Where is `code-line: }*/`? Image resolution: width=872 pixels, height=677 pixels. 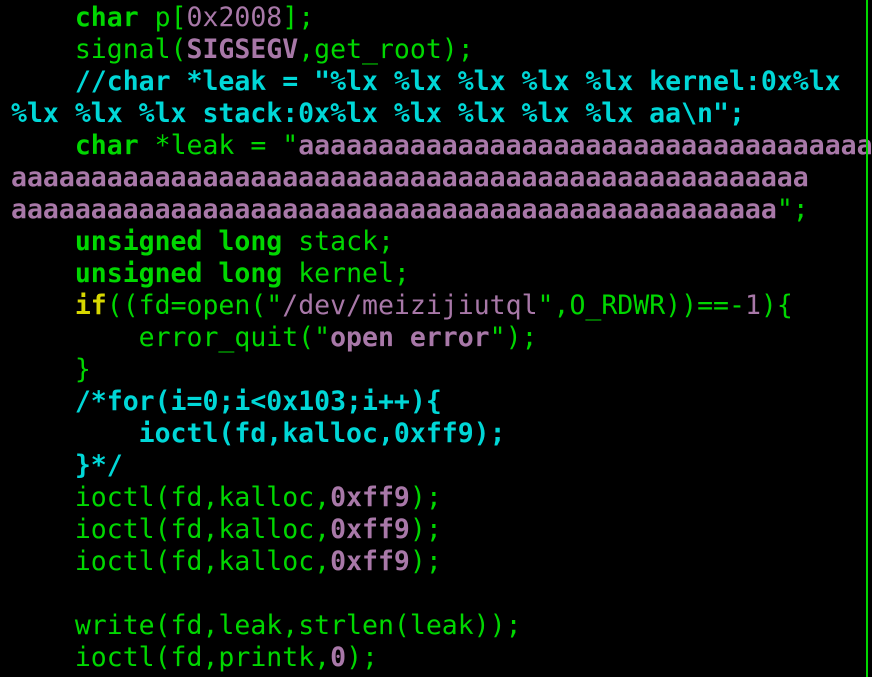
code-line: }*/ is located at coordinates (436, 466).